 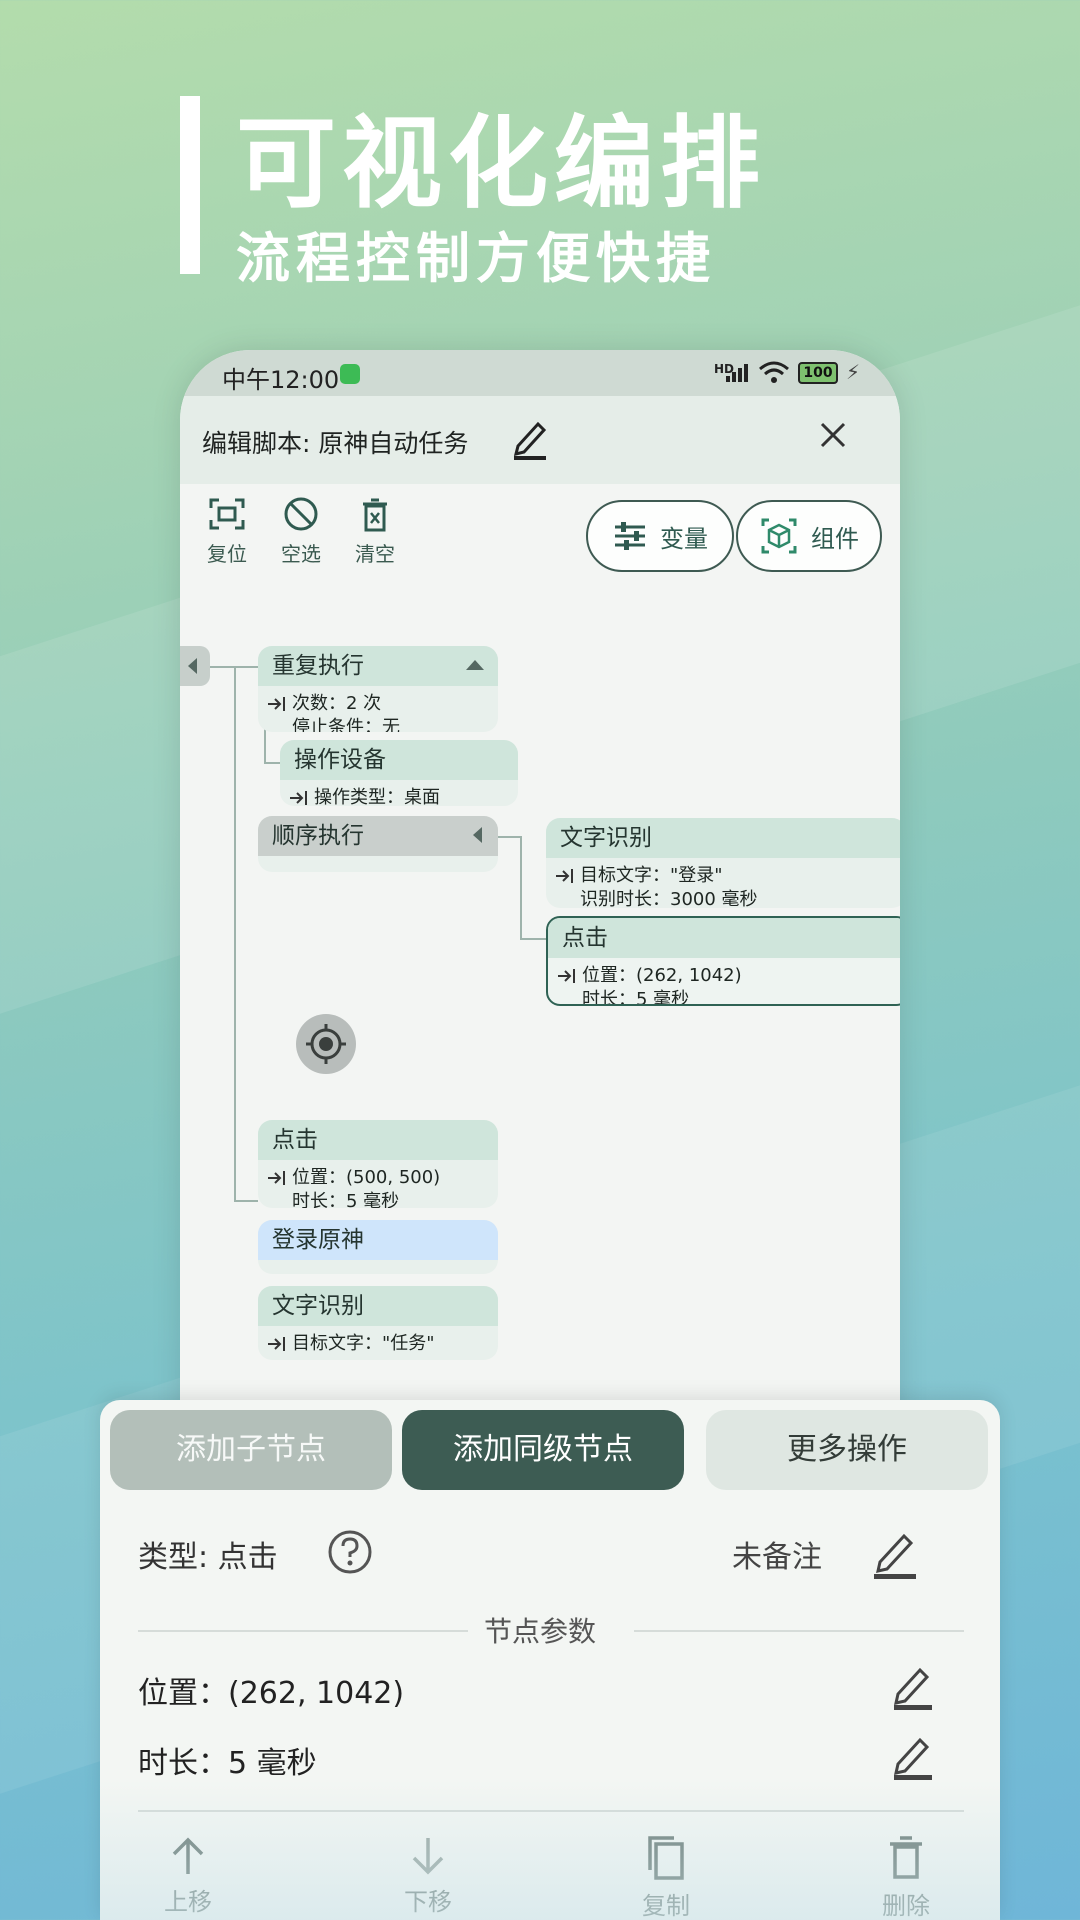 I want to click on copy-button: 复制, so click(x=666, y=1877).